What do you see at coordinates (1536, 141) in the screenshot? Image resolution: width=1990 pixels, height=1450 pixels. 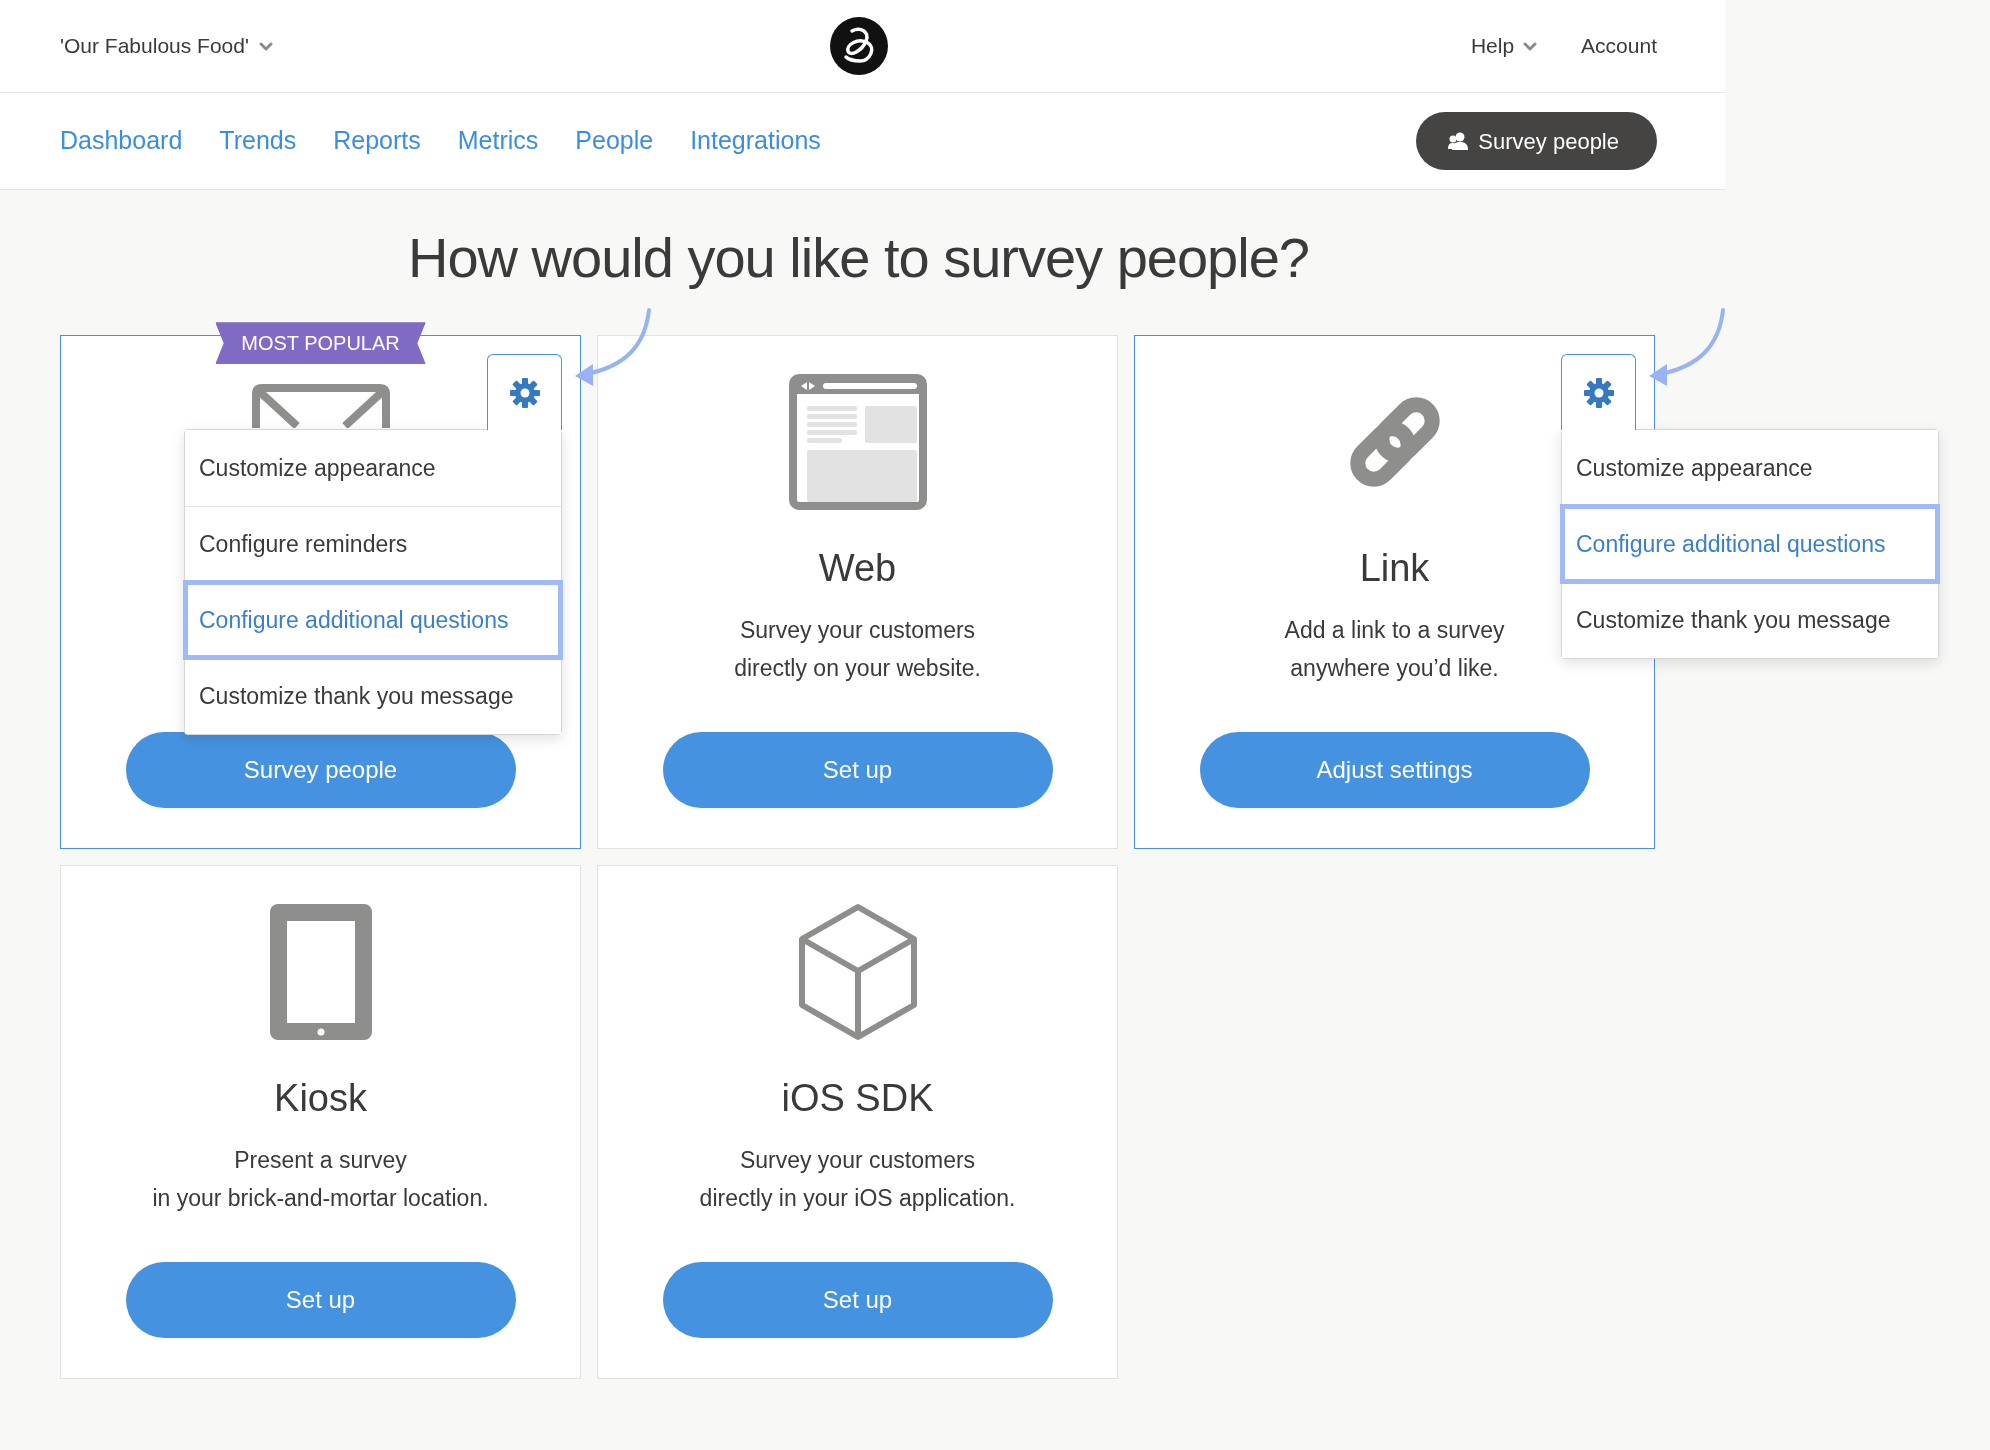 I see `survey-people-button: Survey people` at bounding box center [1536, 141].